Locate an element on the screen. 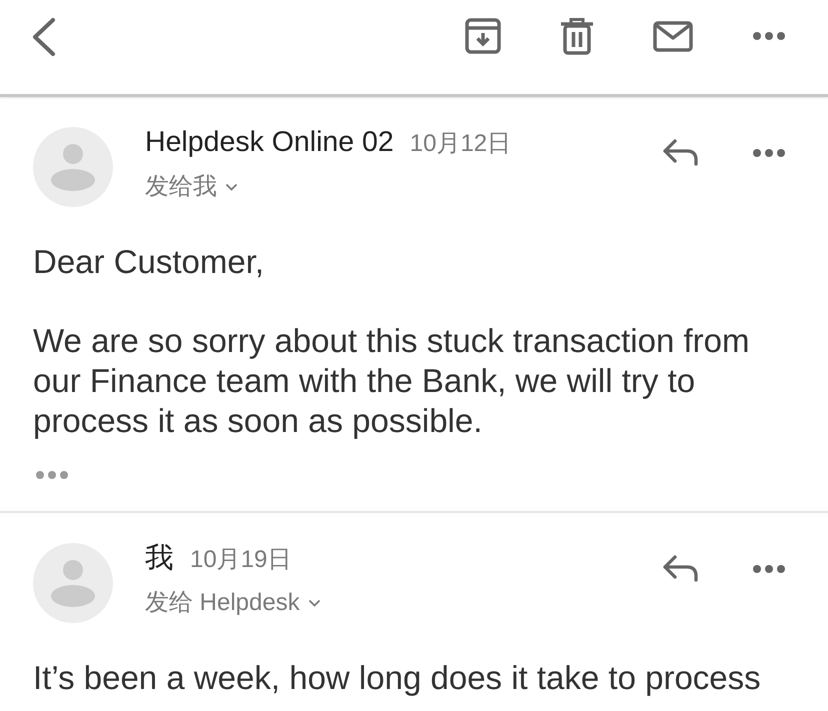 The image size is (828, 711). show-trimmed-button is located at coordinates (52, 475).